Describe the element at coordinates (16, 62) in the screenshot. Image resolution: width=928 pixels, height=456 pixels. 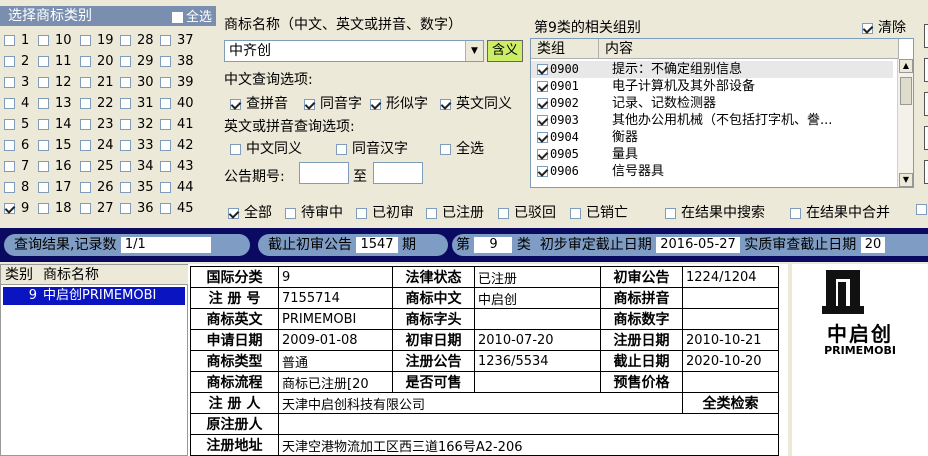
I see `class-checkbox: 2` at that location.